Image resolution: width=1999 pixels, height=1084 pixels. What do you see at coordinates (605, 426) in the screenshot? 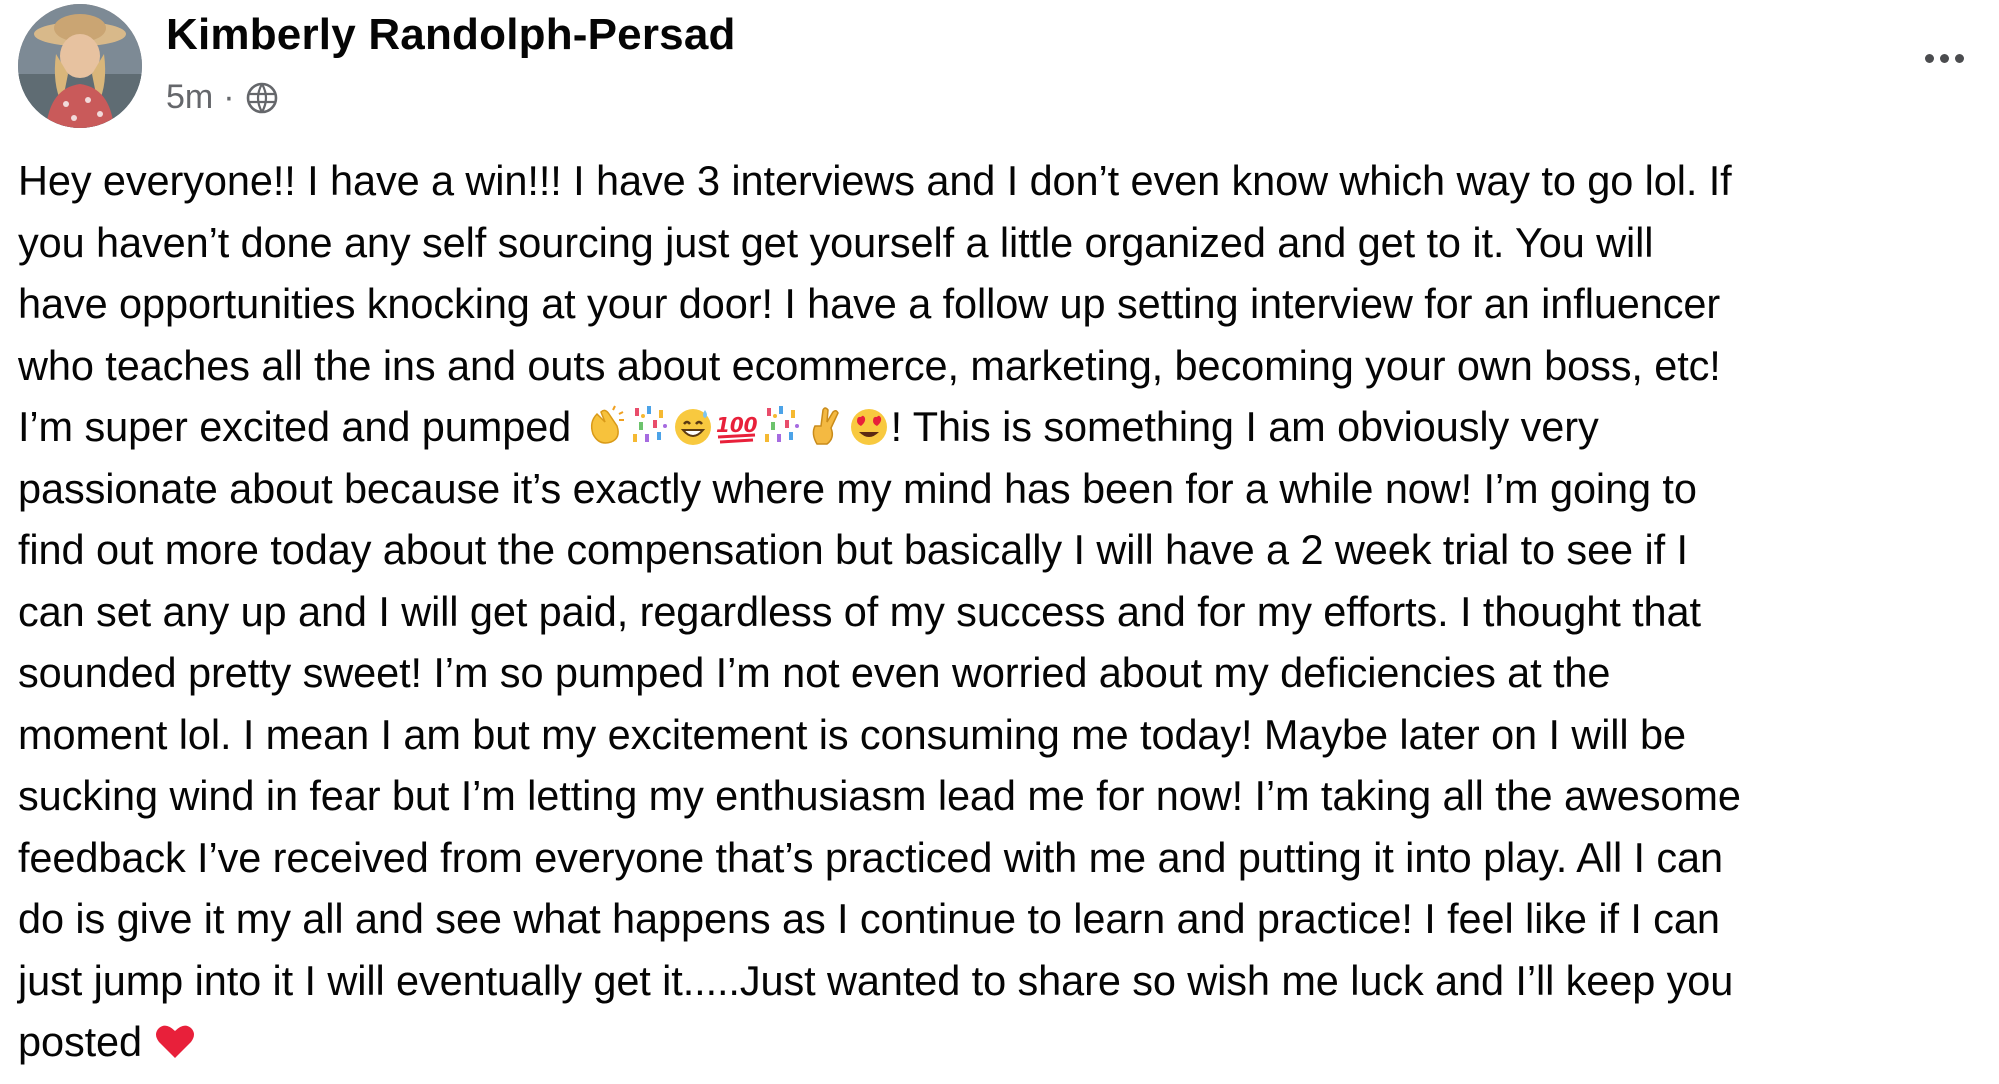
I see `clapping-hands-icon` at bounding box center [605, 426].